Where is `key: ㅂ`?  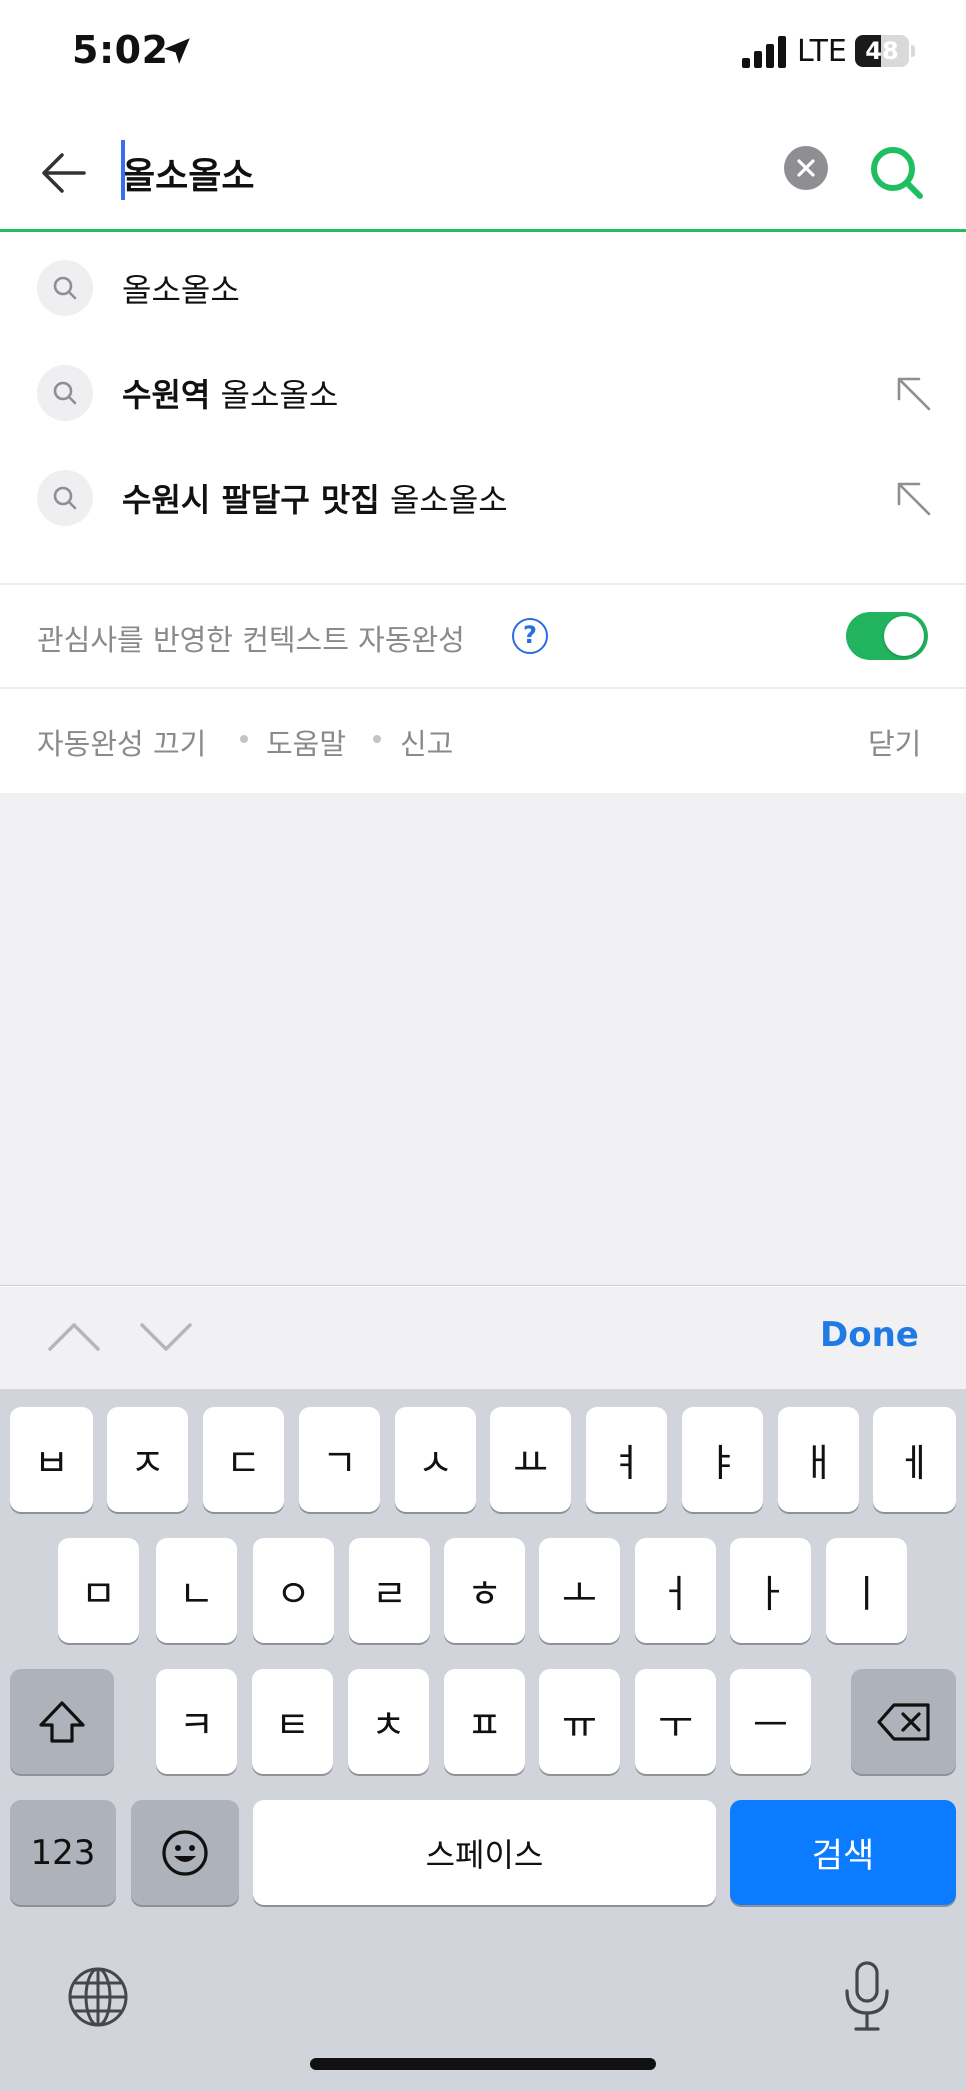 key: ㅂ is located at coordinates (51, 1459).